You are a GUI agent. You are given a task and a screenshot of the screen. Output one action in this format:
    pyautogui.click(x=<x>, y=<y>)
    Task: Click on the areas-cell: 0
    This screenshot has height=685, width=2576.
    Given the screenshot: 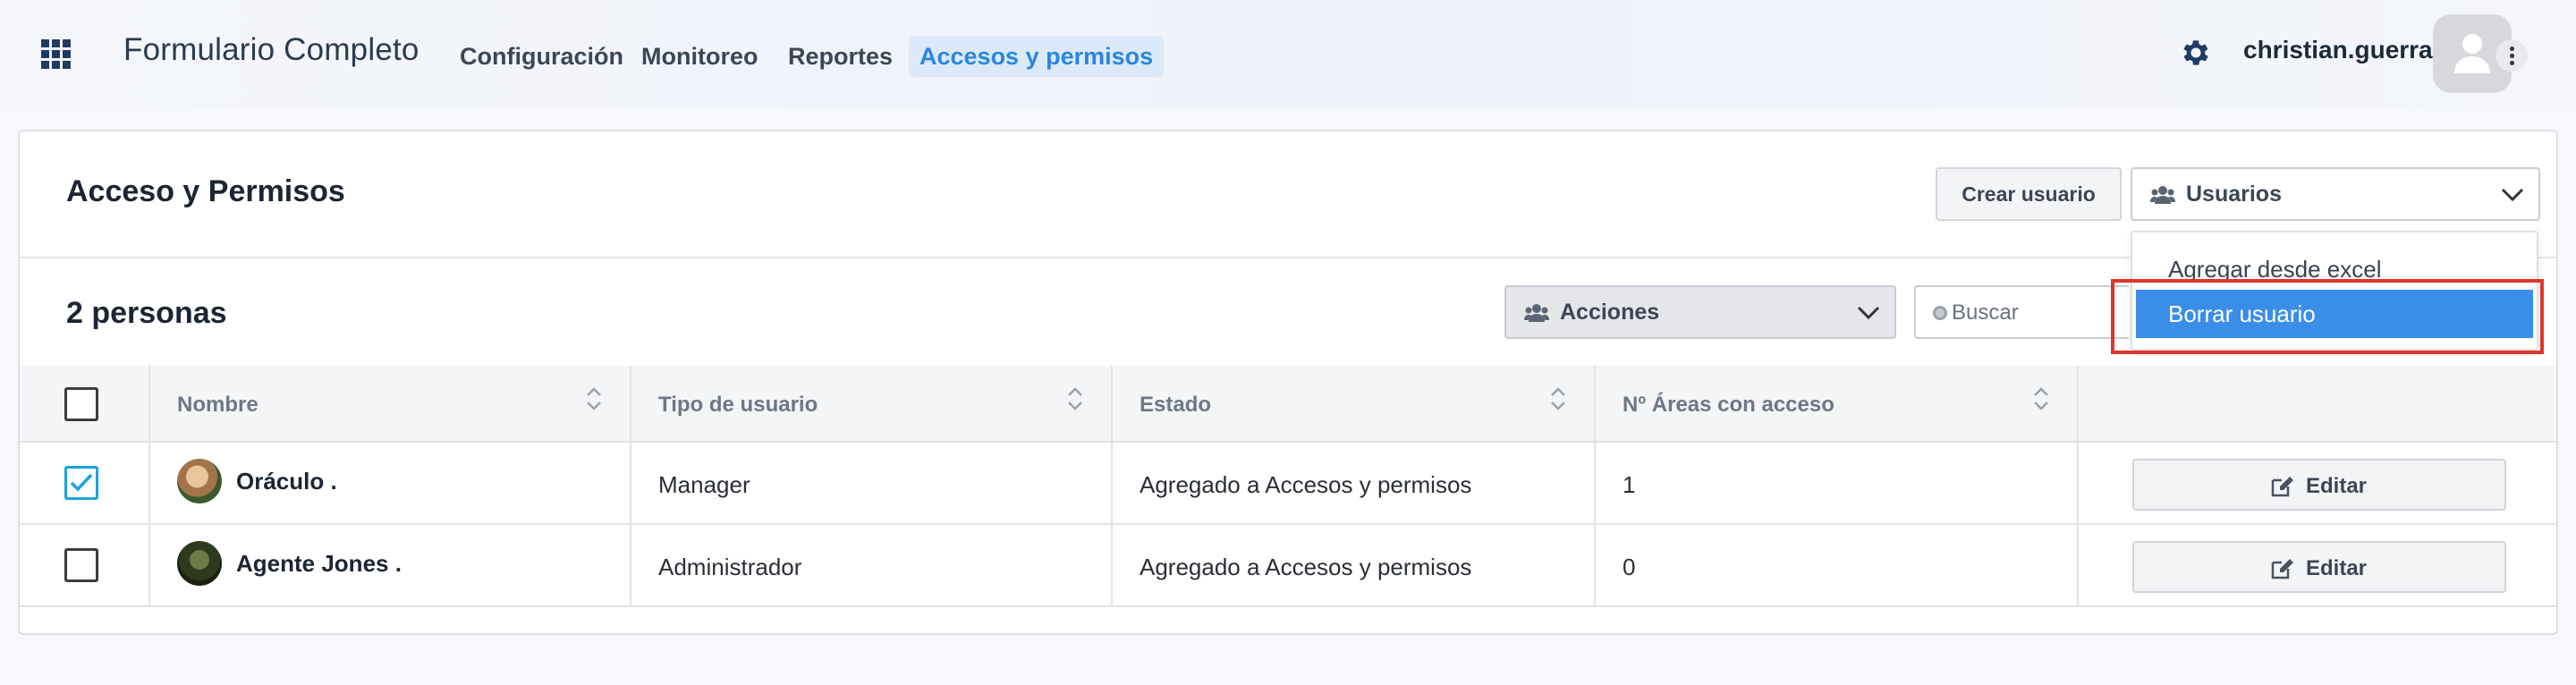 What is the action you would take?
    pyautogui.click(x=1835, y=566)
    